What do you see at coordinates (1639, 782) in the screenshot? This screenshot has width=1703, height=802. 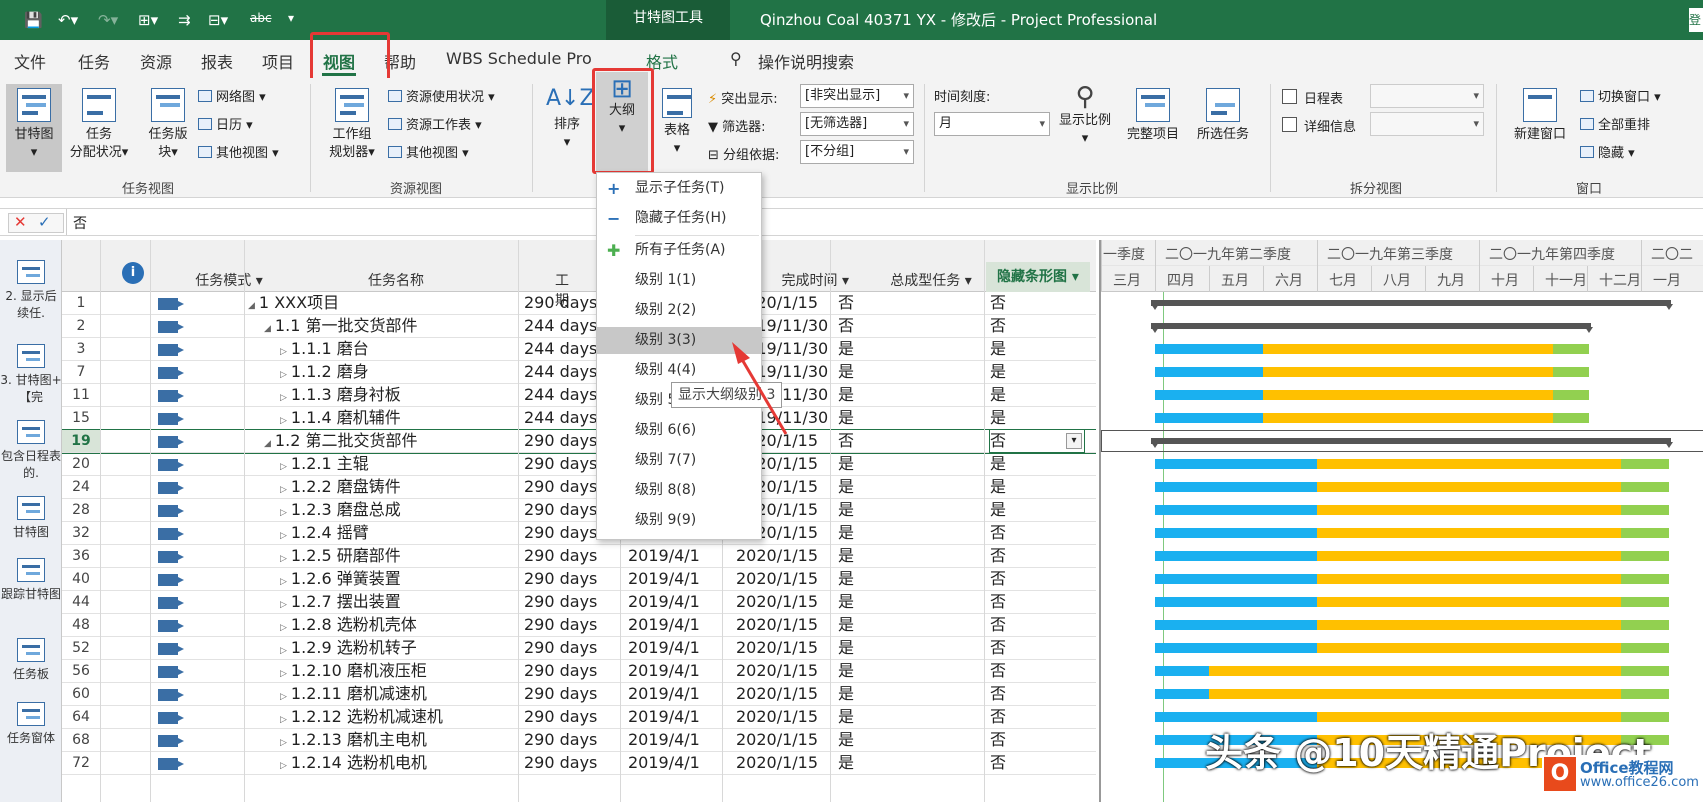 I see `logo-url: www.office26.com` at bounding box center [1639, 782].